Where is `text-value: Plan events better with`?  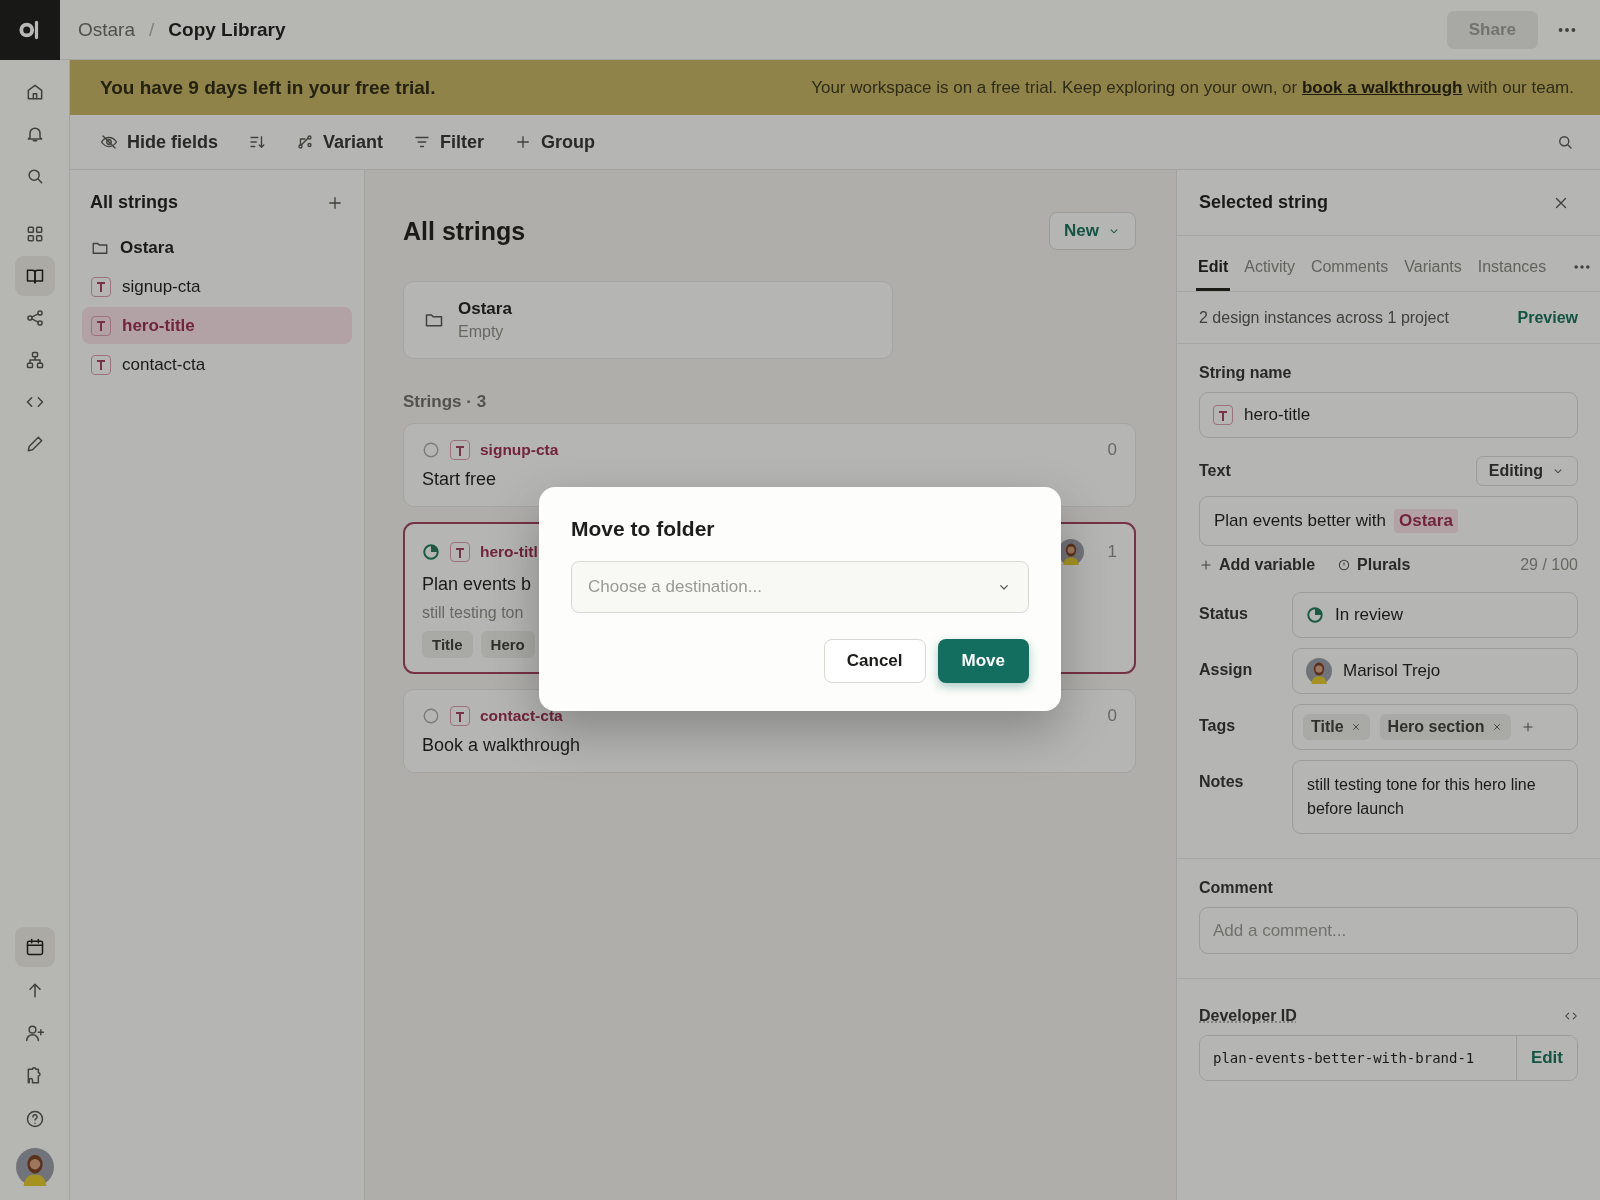
text-value: Plan events better with is located at coordinates (1300, 521).